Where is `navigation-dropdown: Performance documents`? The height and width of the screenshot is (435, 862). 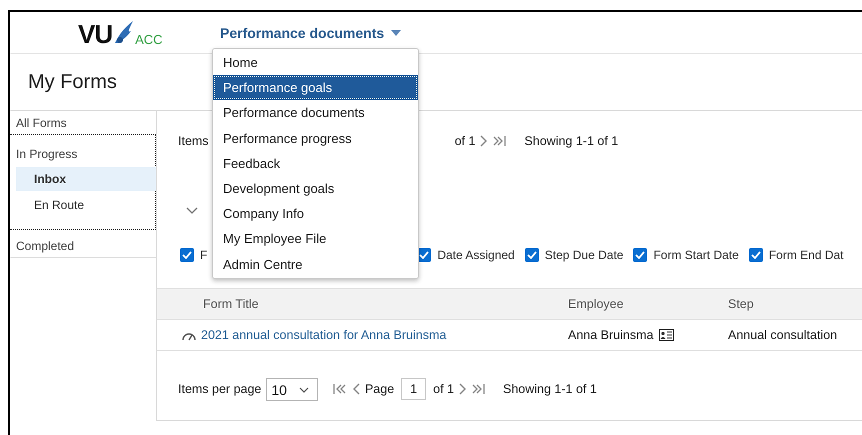
navigation-dropdown: Performance documents is located at coordinates (311, 32).